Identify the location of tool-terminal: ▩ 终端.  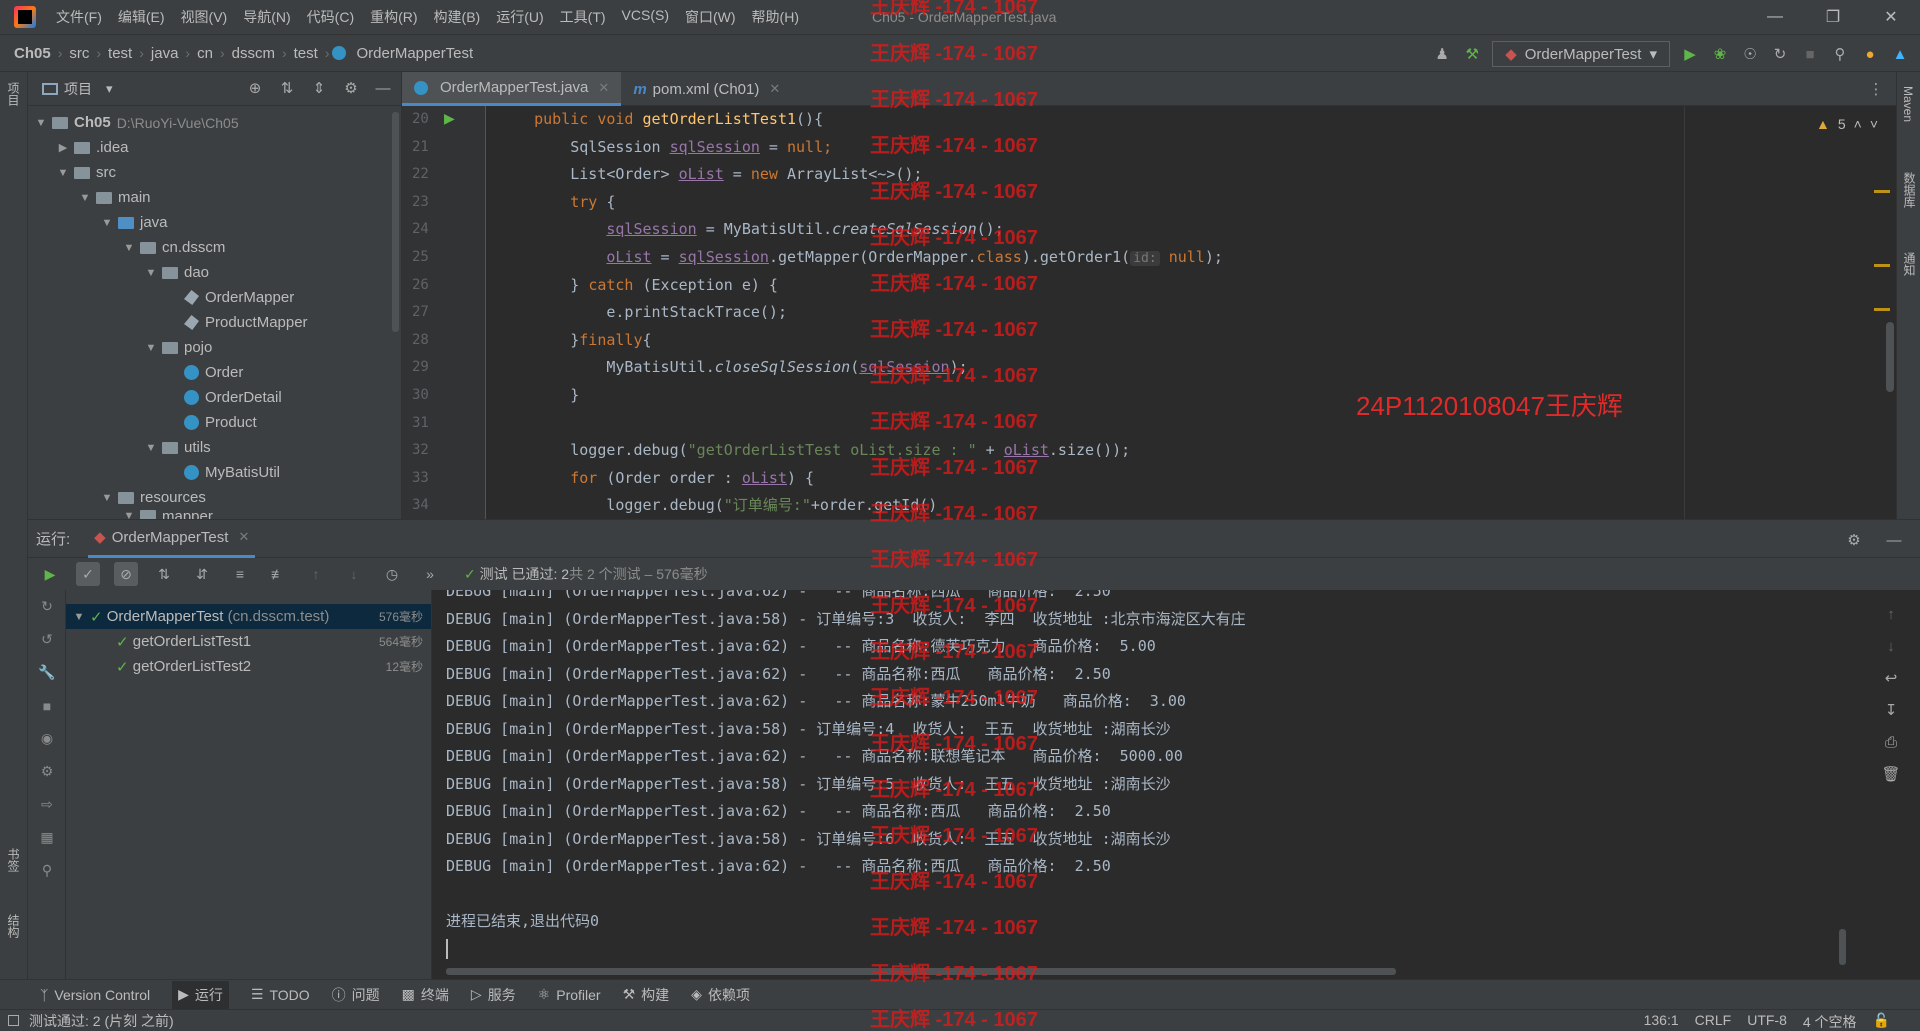
(425, 995).